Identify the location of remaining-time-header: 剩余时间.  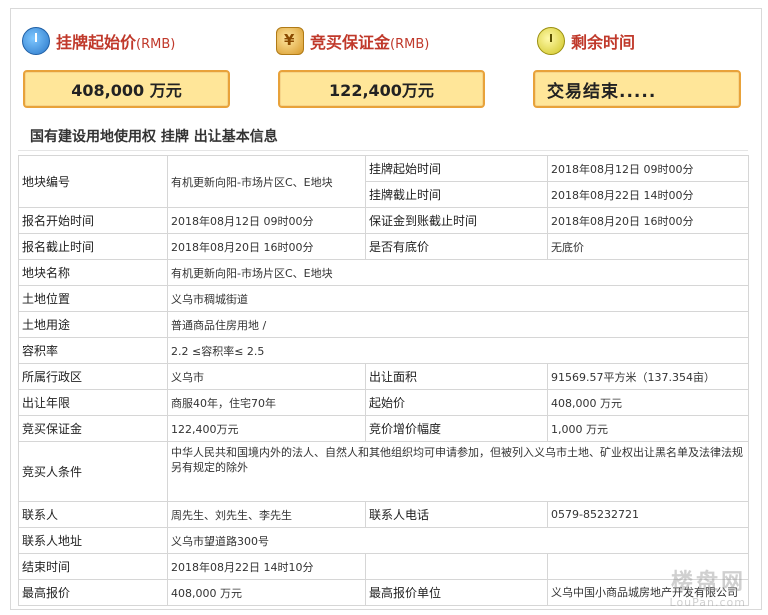
(586, 41).